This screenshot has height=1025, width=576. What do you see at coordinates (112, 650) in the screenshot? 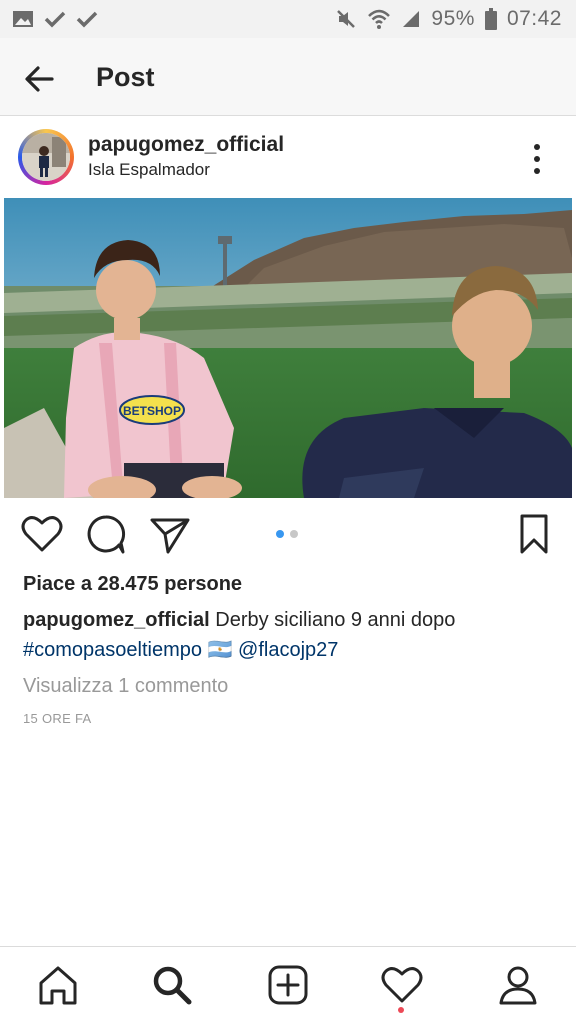
I see `hashtag-link: #comopasoeltiempo` at bounding box center [112, 650].